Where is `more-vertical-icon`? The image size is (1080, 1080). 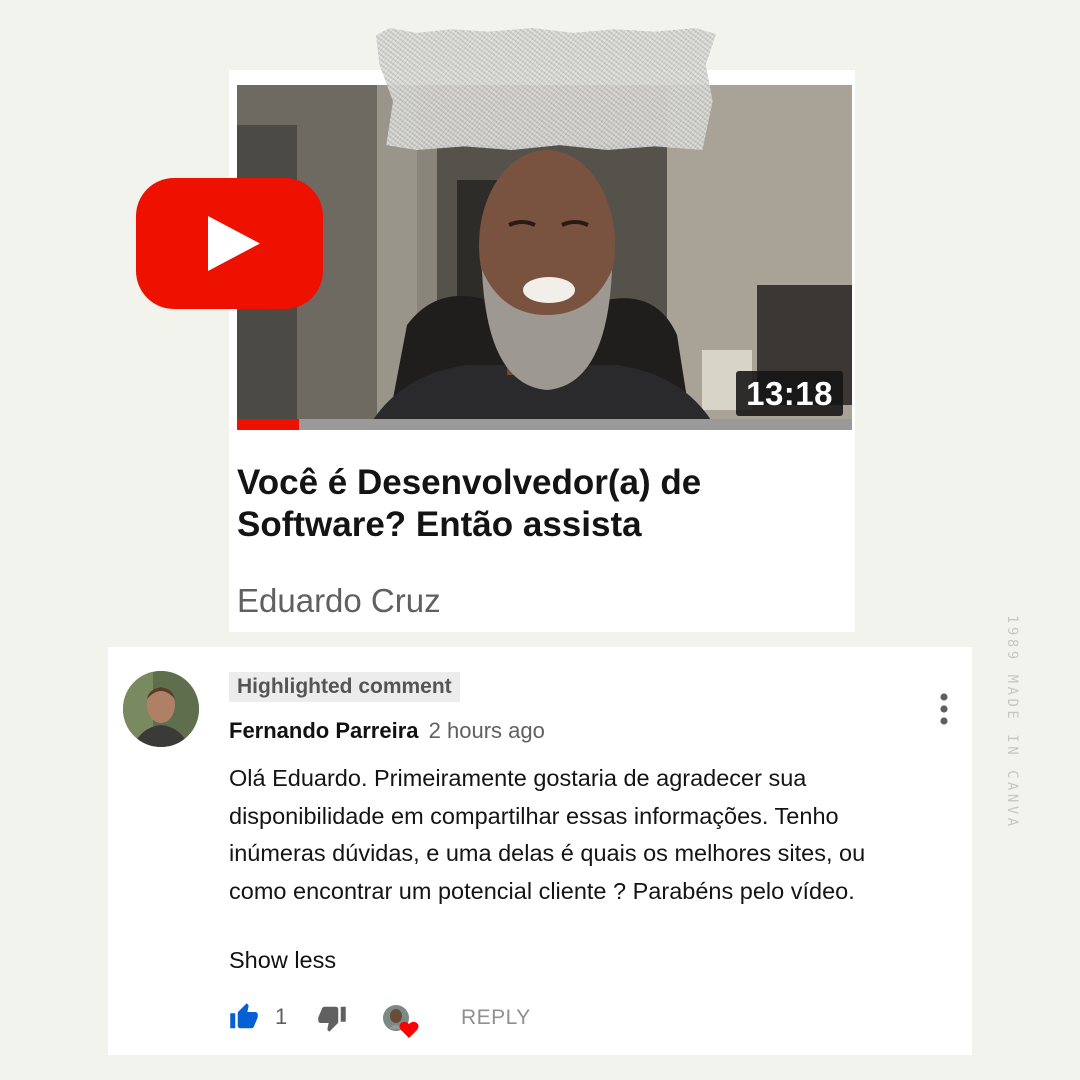 more-vertical-icon is located at coordinates (944, 711).